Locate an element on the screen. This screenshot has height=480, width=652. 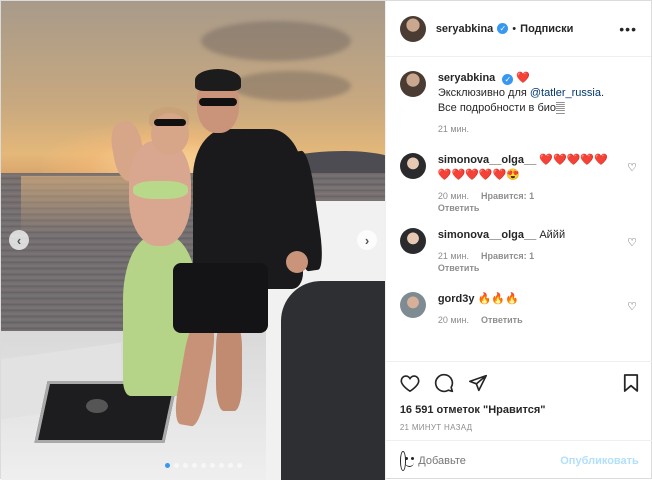
woman-top is located at coordinates (160, 190).